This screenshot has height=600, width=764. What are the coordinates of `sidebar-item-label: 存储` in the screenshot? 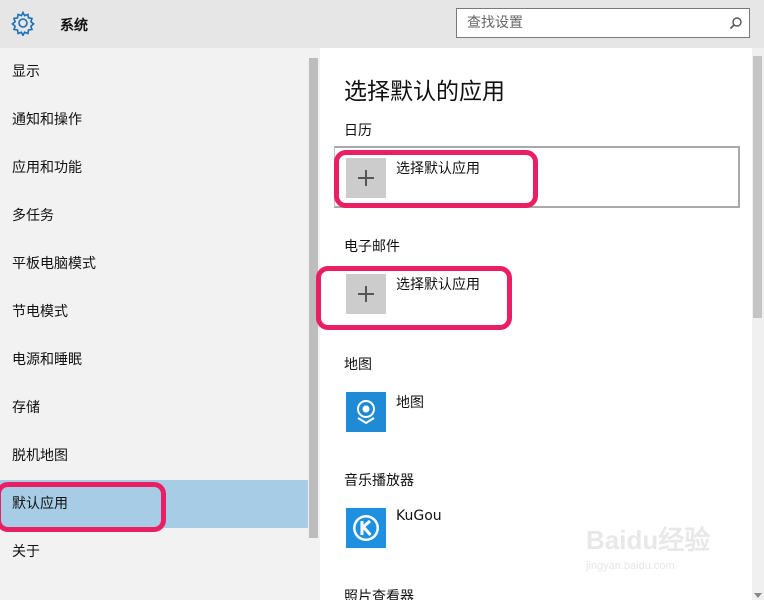 It's located at (26, 408).